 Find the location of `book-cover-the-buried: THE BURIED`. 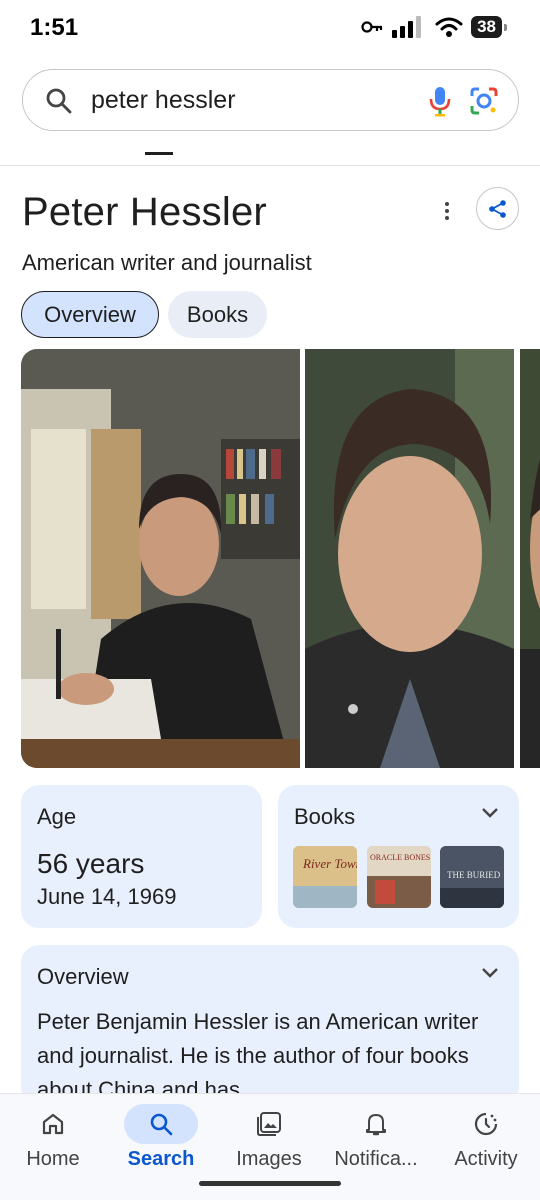

book-cover-the-buried: THE BURIED is located at coordinates (472, 877).